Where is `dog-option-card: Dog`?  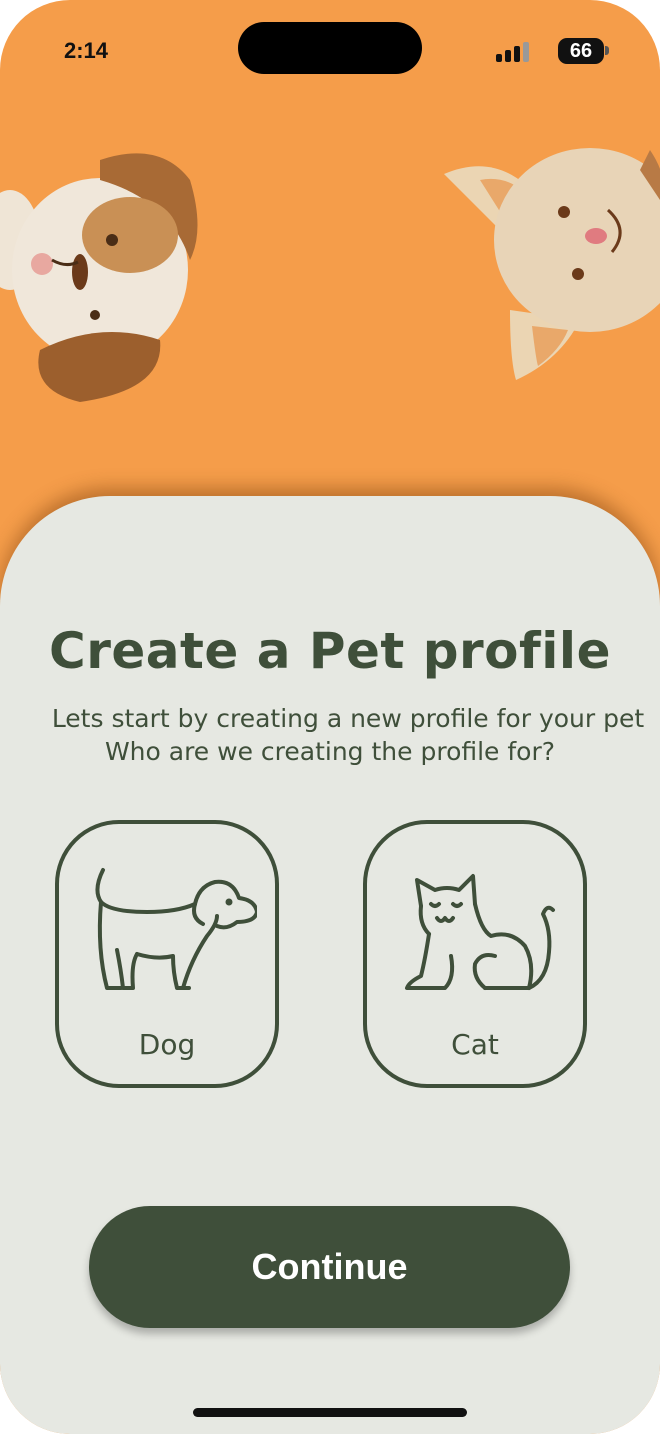
dog-option-card: Dog is located at coordinates (167, 954).